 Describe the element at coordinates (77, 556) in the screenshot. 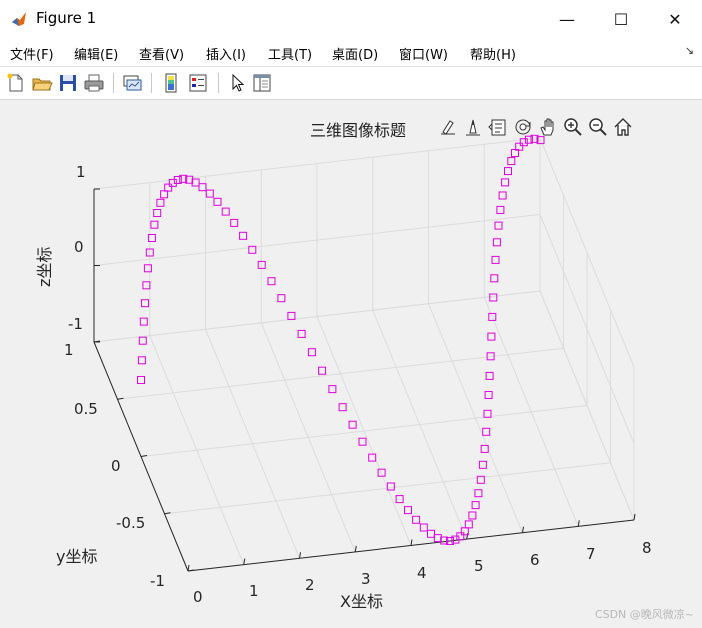

I see `y-axis-label: y坐标` at that location.